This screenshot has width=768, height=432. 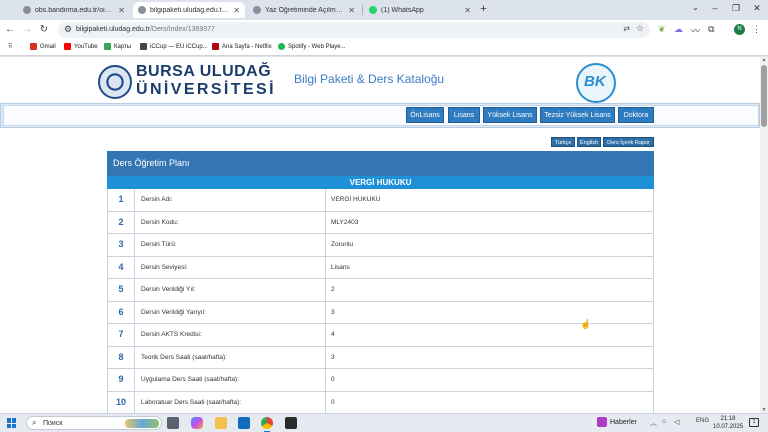 I want to click on course-content-report-button: Ders İçerik Rapor, so click(x=628, y=142).